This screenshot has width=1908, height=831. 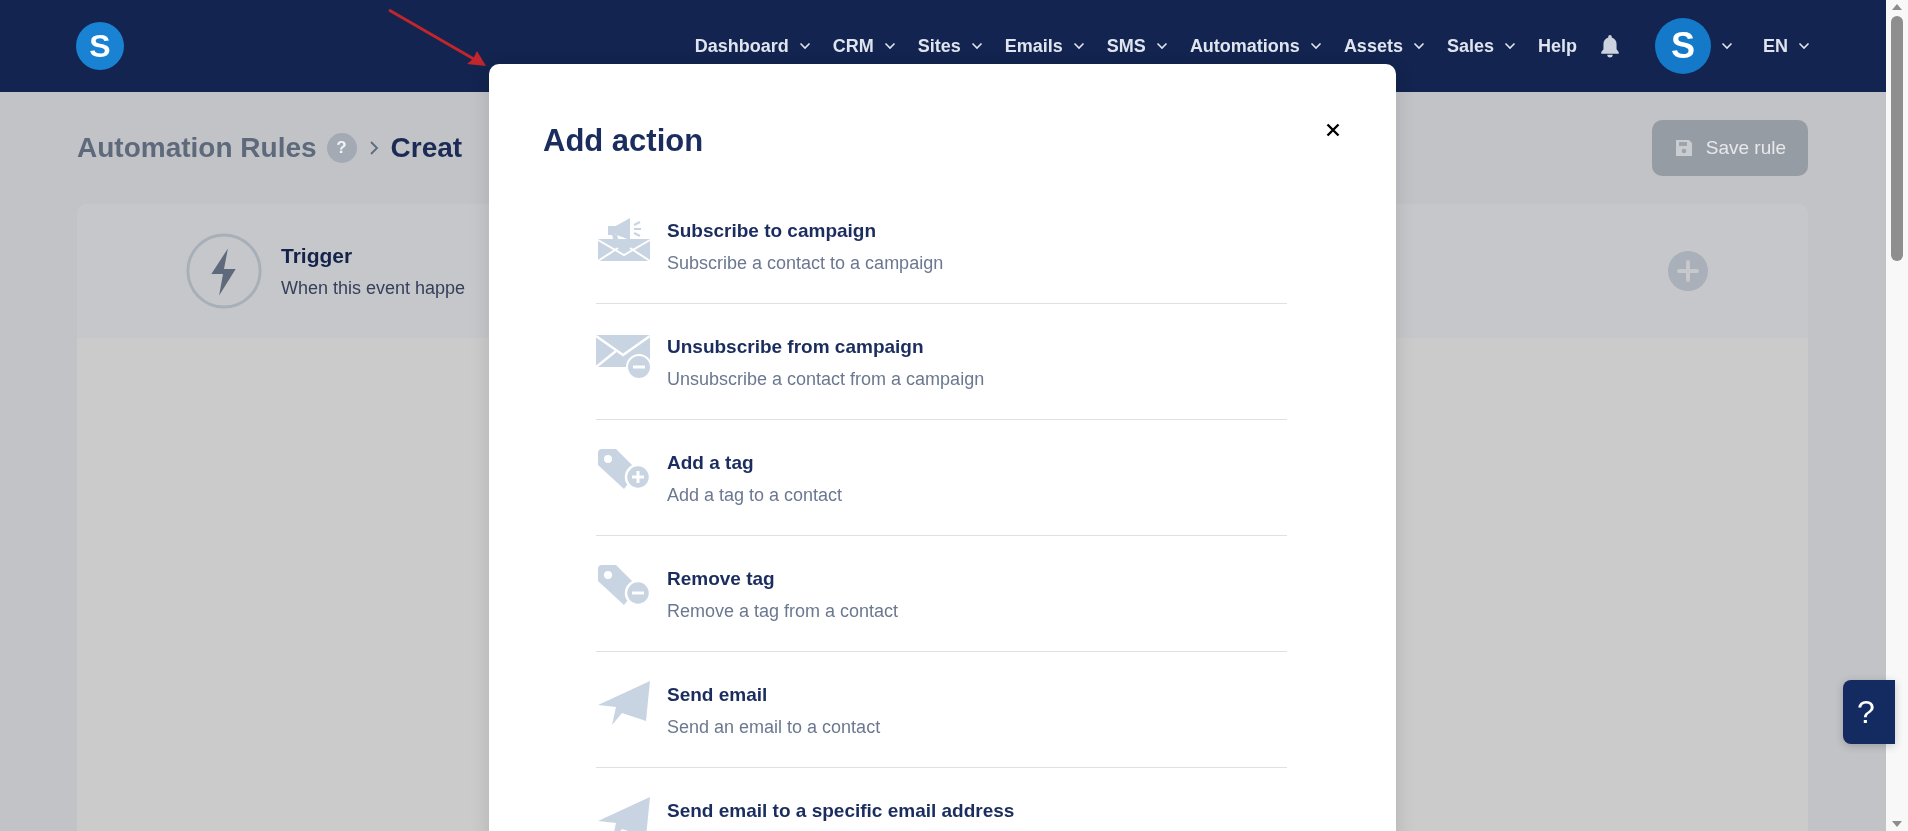 What do you see at coordinates (755, 495) in the screenshot?
I see `action-description: Add a tag to a contact` at bounding box center [755, 495].